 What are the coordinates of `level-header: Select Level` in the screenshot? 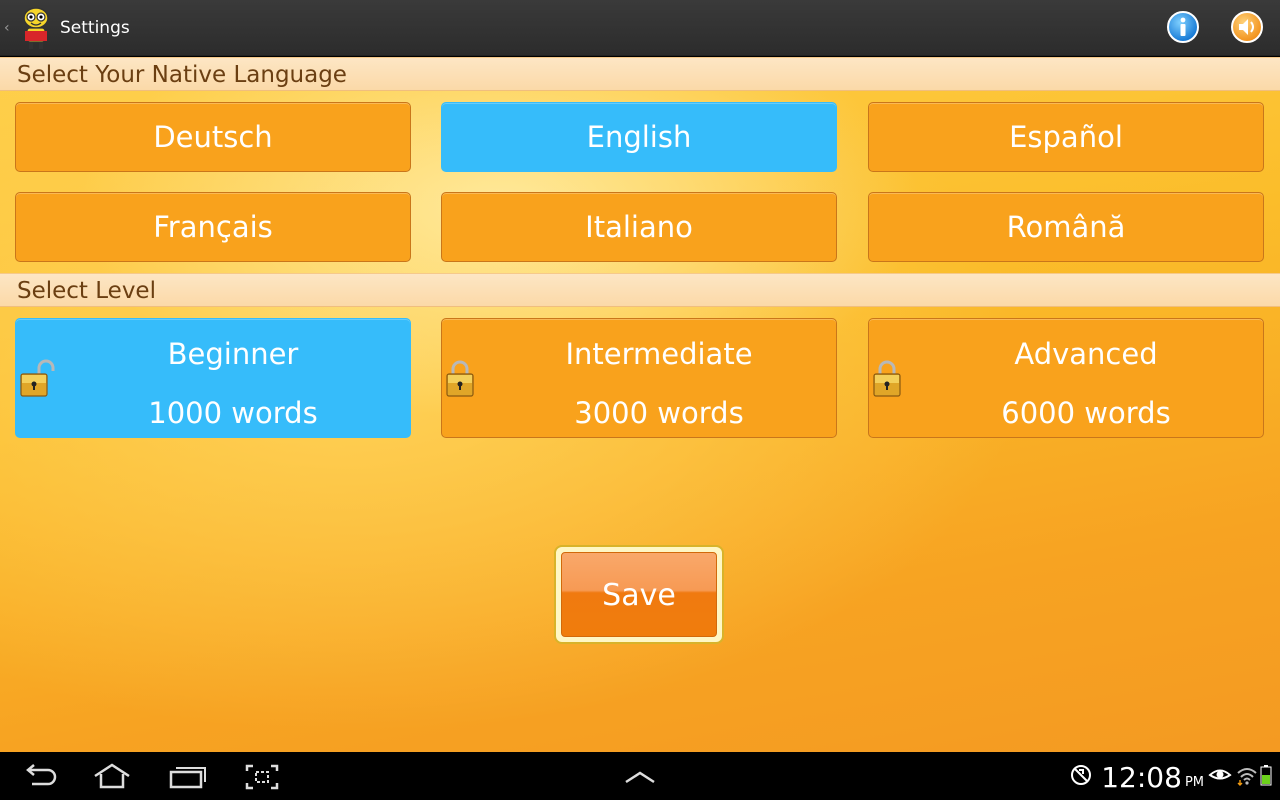 It's located at (640, 290).